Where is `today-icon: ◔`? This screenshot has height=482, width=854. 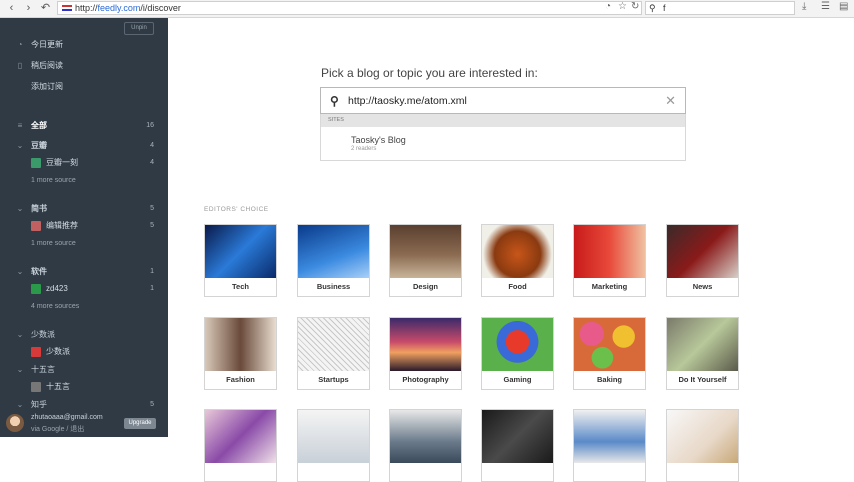
today-icon: ◔ is located at coordinates (20, 44).